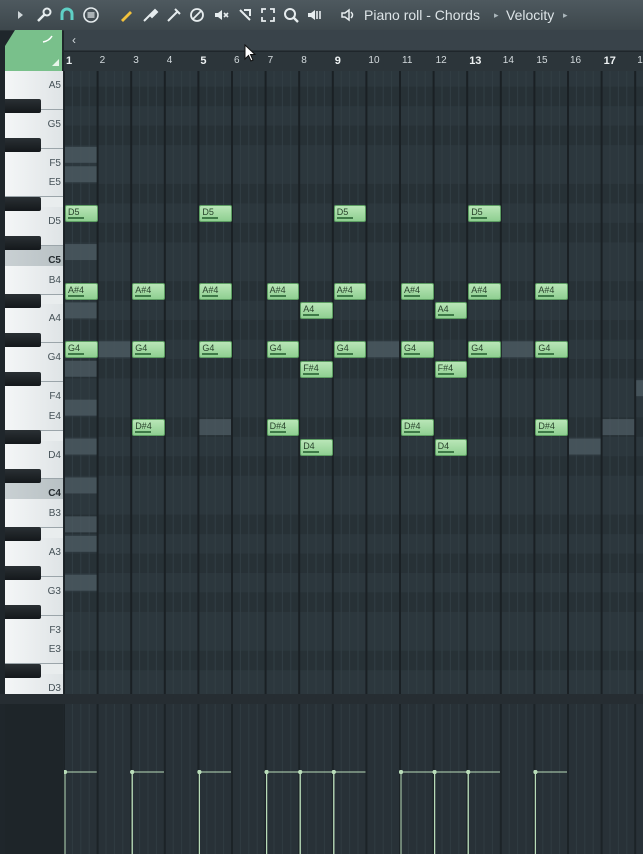 This screenshot has width=643, height=854. Describe the element at coordinates (54, 261) in the screenshot. I see `key-label: C5` at that location.